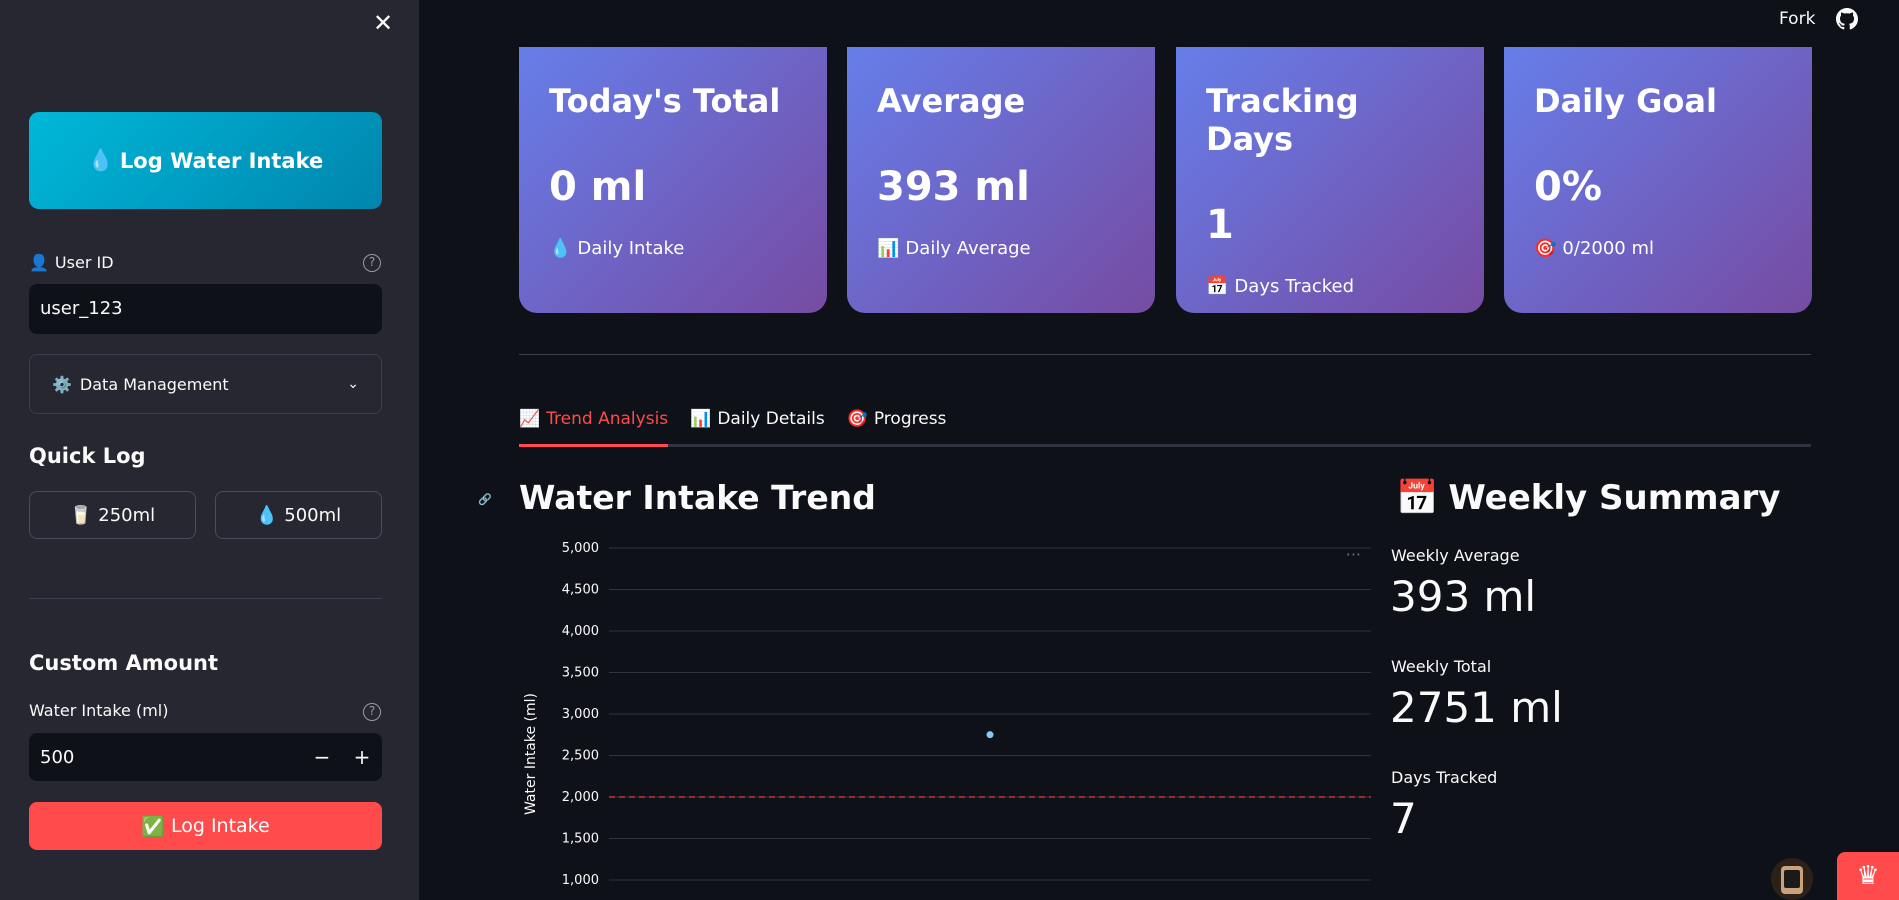  I want to click on y-tick-label: 4,500, so click(580, 590).